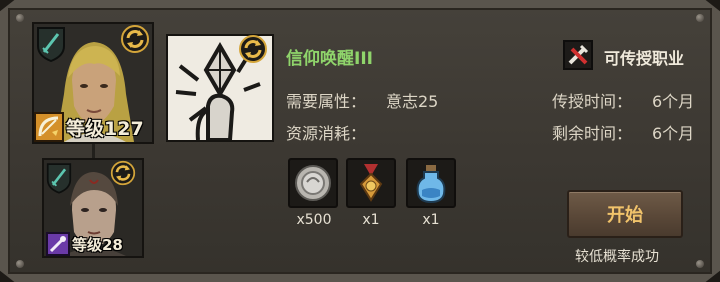  Describe the element at coordinates (412, 101) in the screenshot. I see `required-attr-value: 意志25` at that location.